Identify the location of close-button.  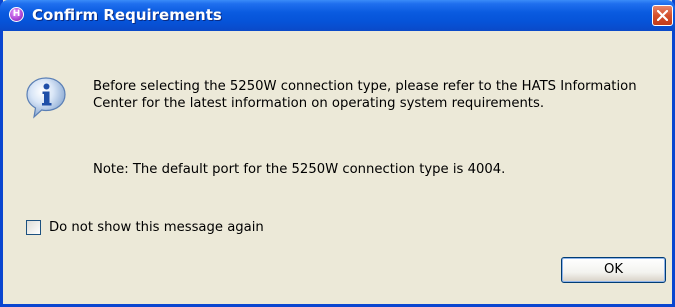
(662, 15).